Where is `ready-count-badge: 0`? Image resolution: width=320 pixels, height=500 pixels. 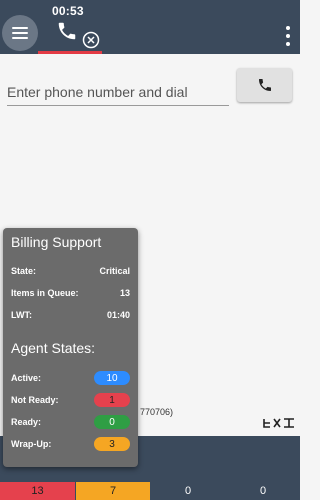 ready-count-badge: 0 is located at coordinates (112, 422).